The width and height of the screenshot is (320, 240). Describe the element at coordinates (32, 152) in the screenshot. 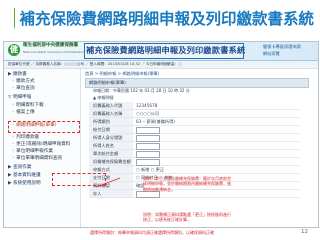

I see `sidebar-item-unit-report: ◦ 單位明細申報作業` at that location.